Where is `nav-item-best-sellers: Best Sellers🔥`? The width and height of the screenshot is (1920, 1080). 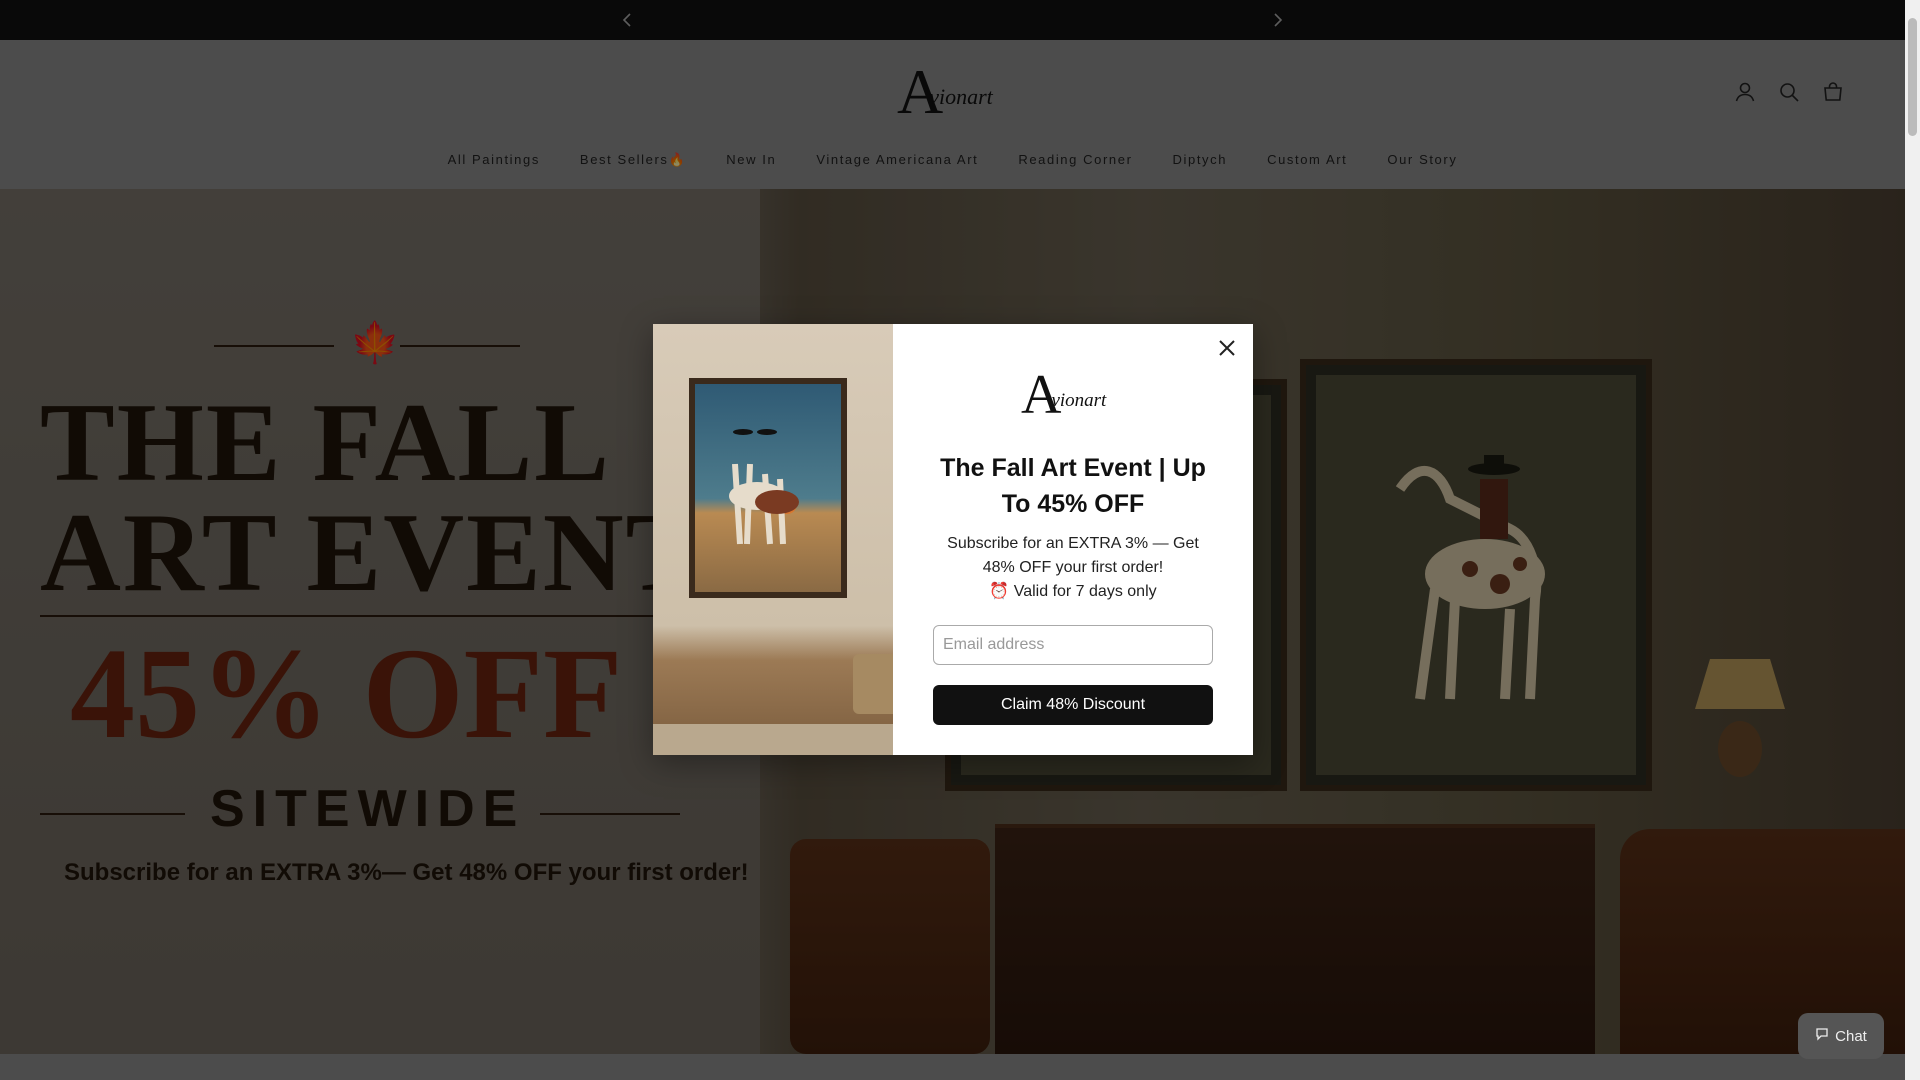 nav-item-best-sellers: Best Sellers🔥 is located at coordinates (633, 160).